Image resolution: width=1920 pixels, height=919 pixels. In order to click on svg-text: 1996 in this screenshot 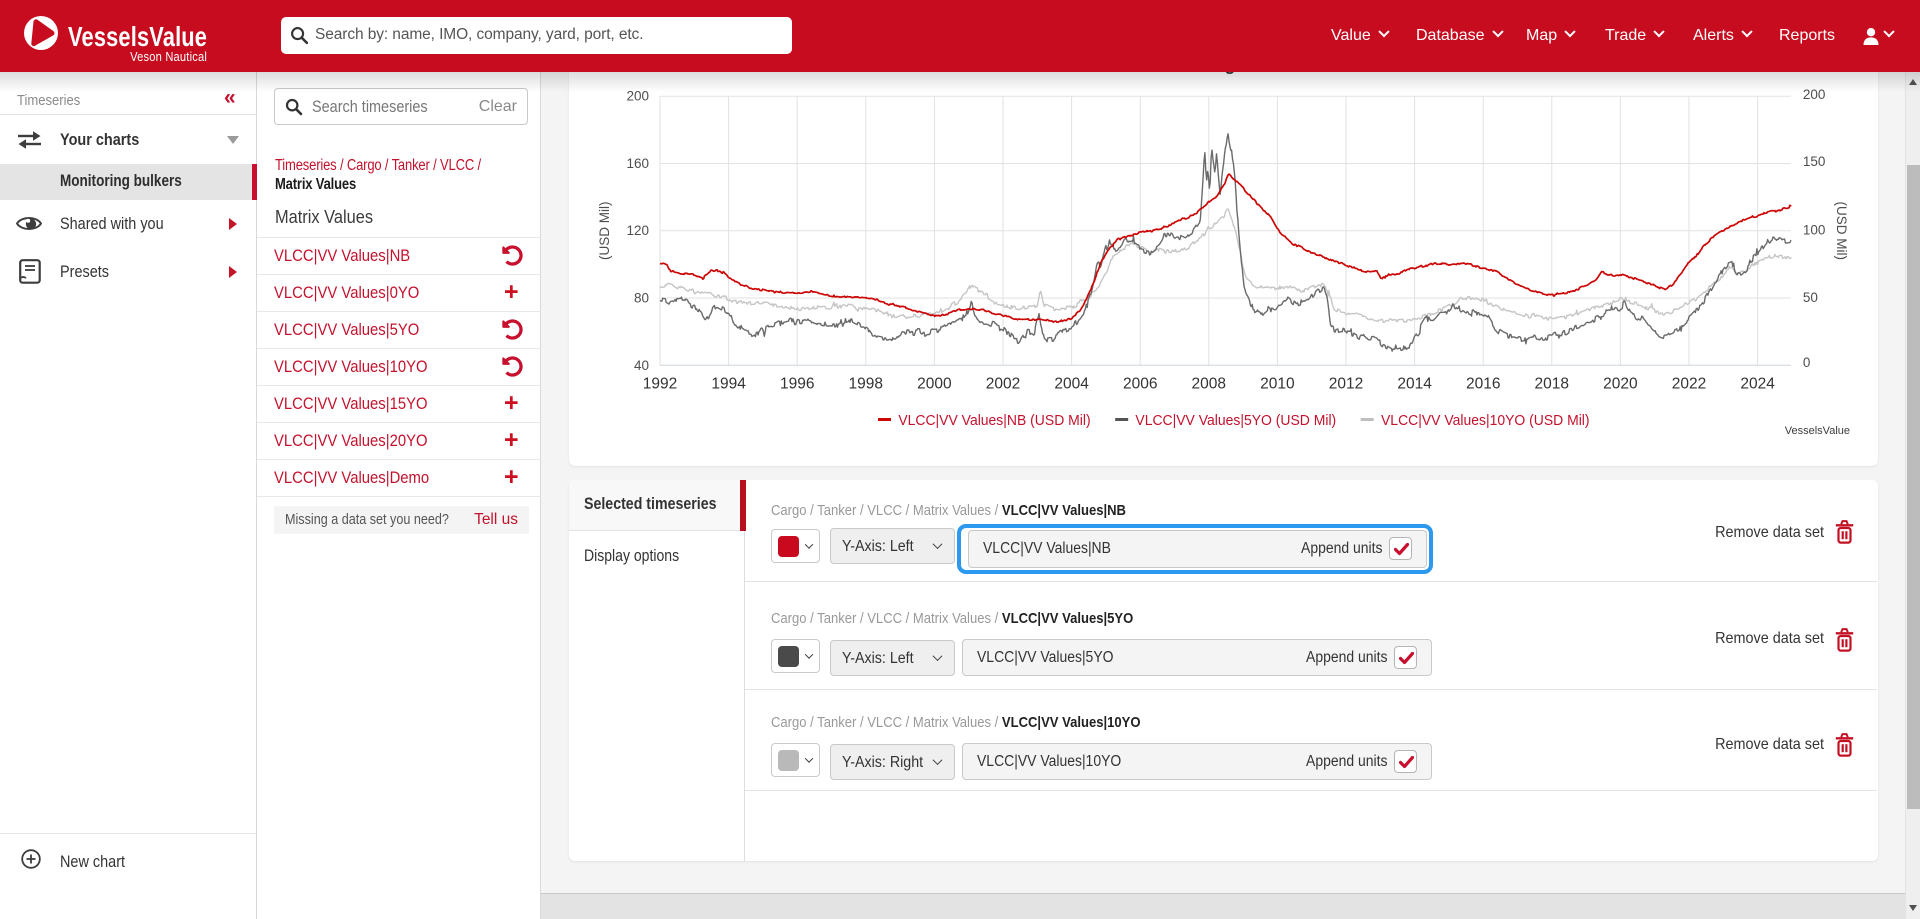, I will do `click(797, 383)`.